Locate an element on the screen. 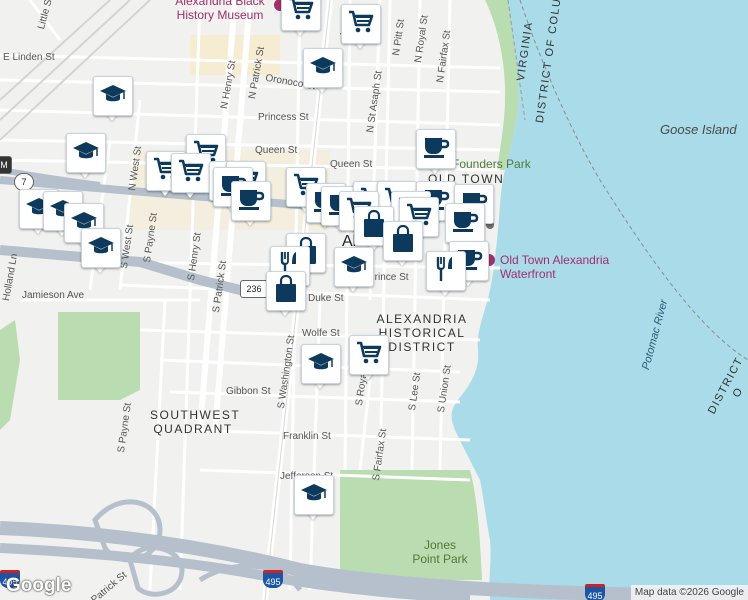 The width and height of the screenshot is (748, 600). poi-old-town-waterfront: Old Town Alexandria Waterfront is located at coordinates (570, 267).